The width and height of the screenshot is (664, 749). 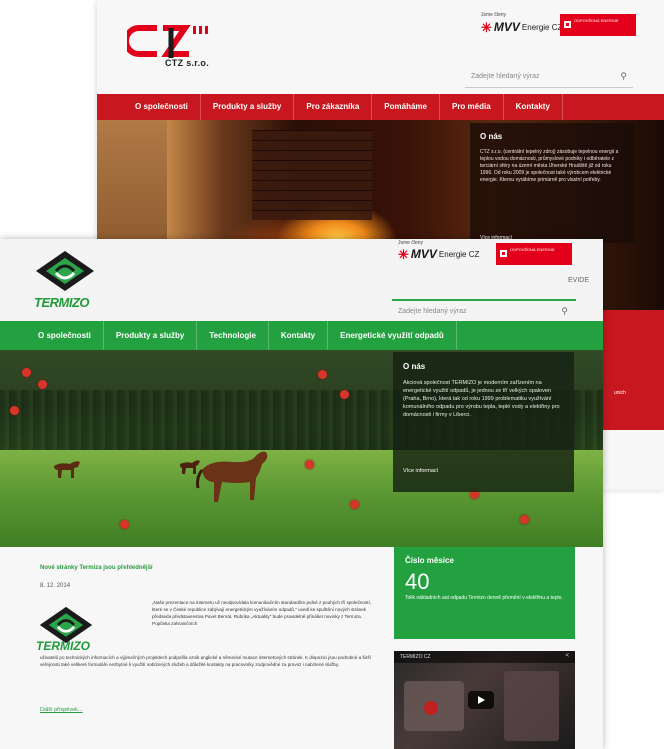 I want to click on number-of-month-title: Číslo měsíce, so click(x=429, y=560).